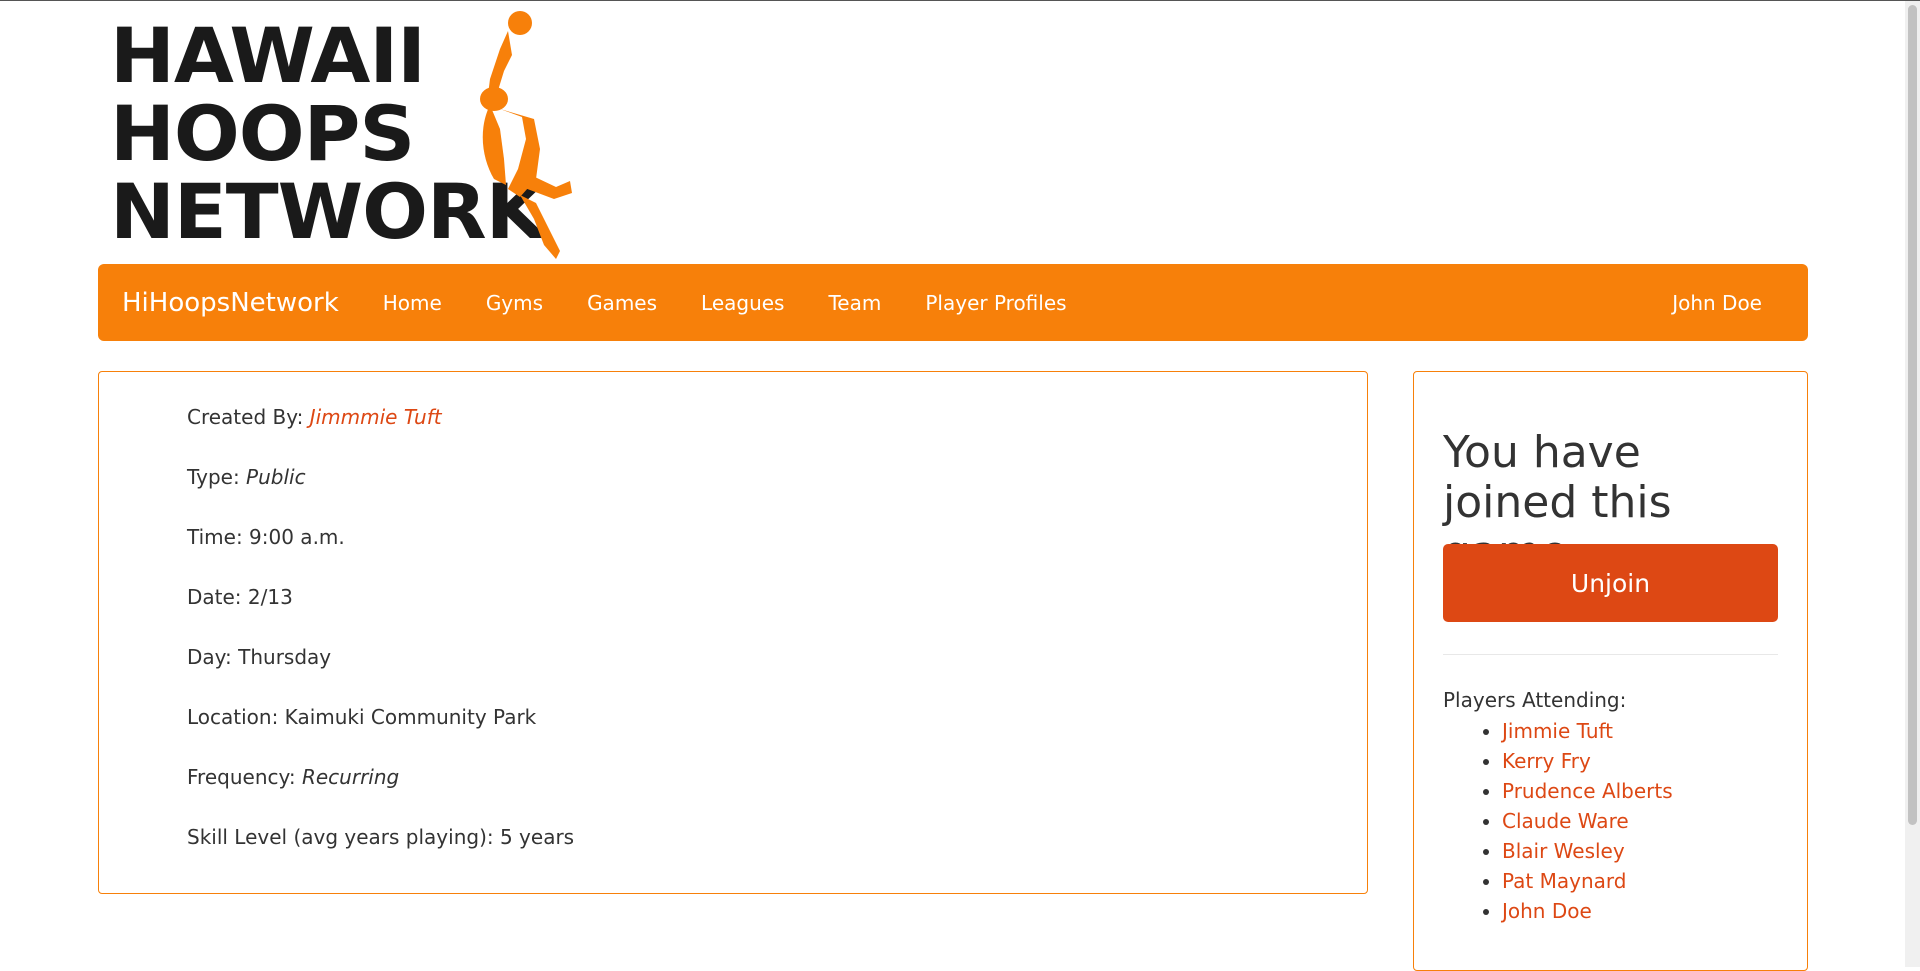 Image resolution: width=1920 pixels, height=971 pixels. I want to click on list-item: Pat Maynard, so click(1587, 881).